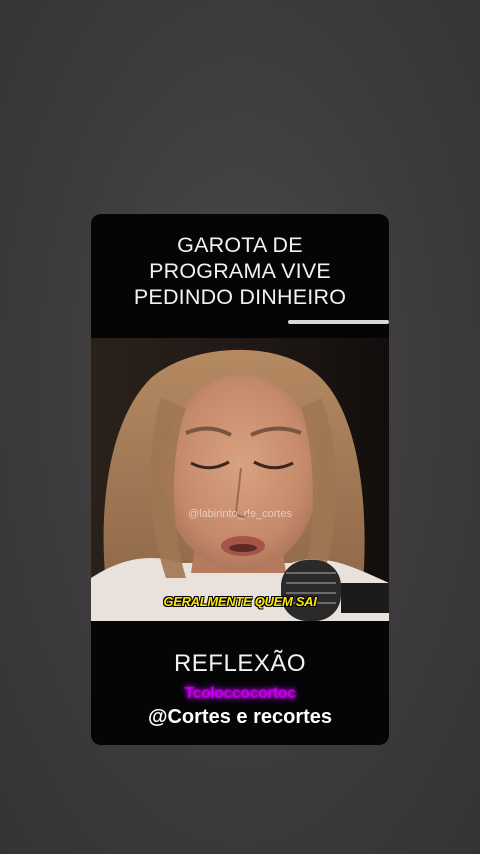  I want to click on watermark-handle: @labirinto_de_cortes, so click(240, 514).